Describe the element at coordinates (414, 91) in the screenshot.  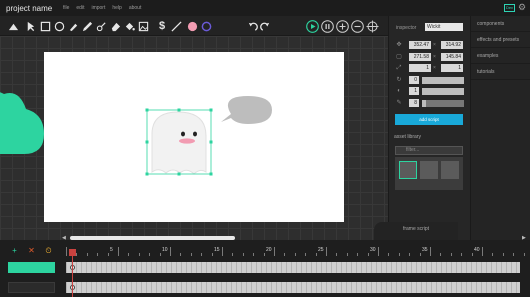
I see `opacity-field: 1` at that location.